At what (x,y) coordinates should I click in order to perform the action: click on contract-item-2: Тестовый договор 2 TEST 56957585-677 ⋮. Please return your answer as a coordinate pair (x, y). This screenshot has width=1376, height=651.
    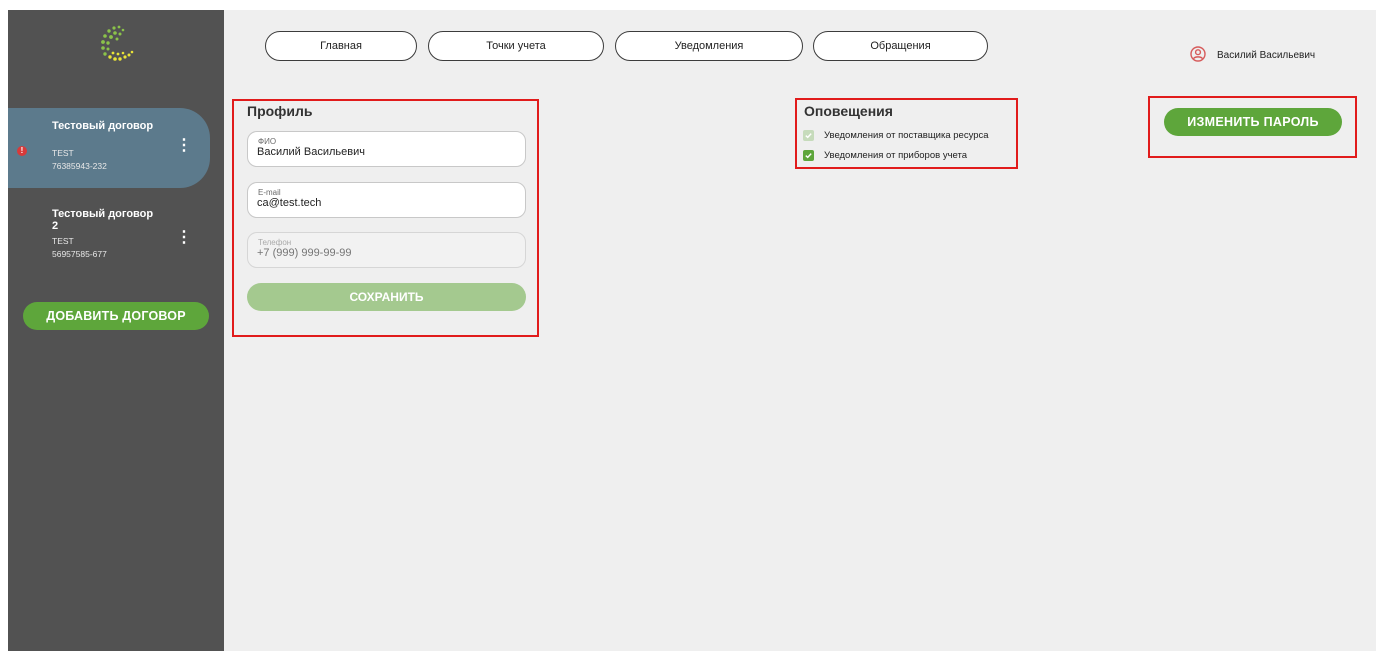
    Looking at the image, I should click on (109, 240).